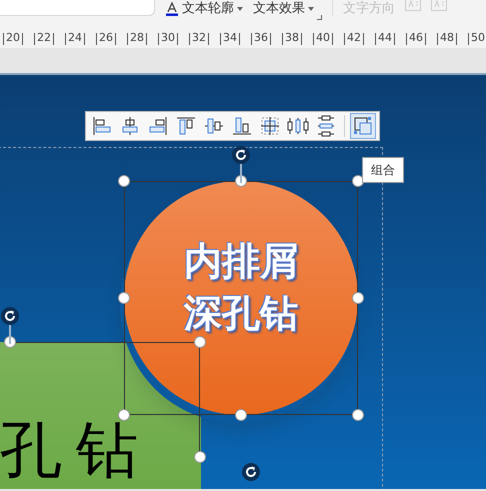 The image size is (486, 491). Describe the element at coordinates (204, 10) in the screenshot. I see `ribbon-button: 文本轮廓` at that location.